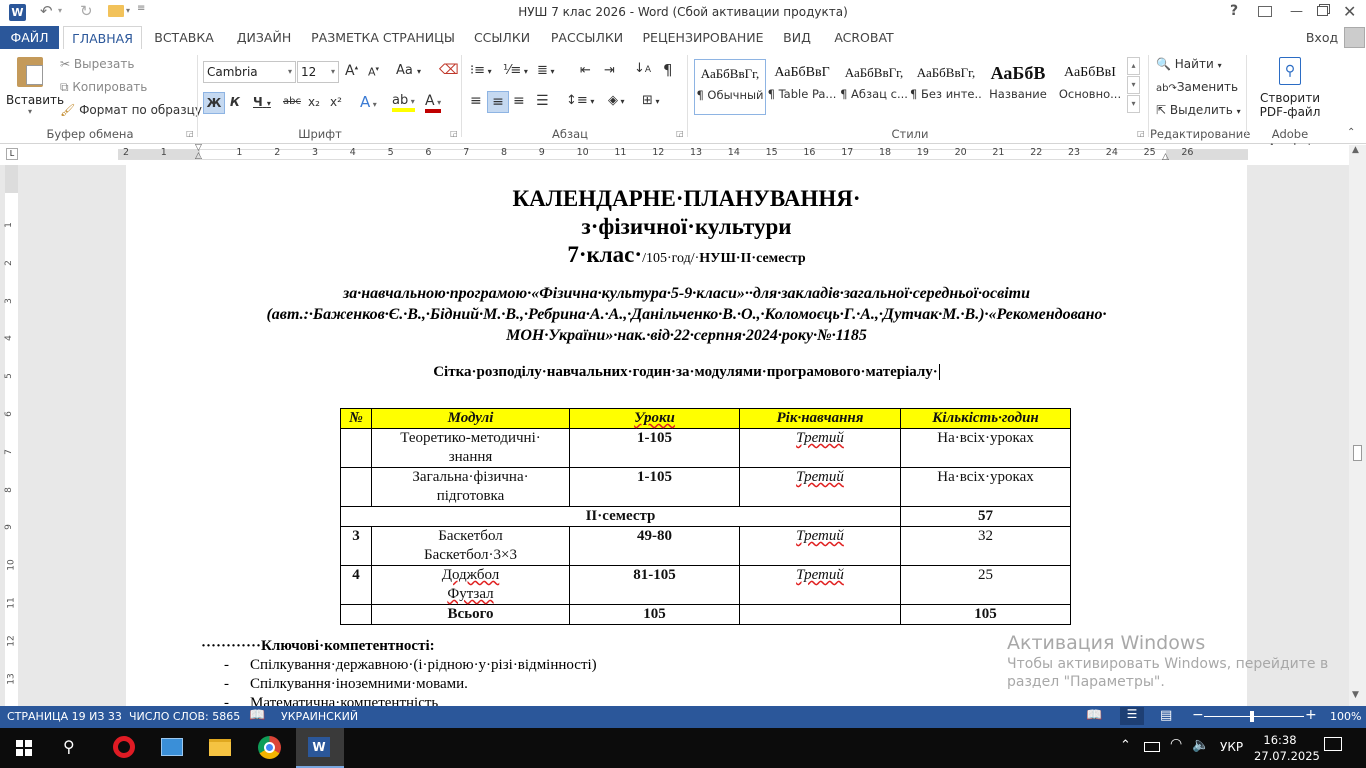 The height and width of the screenshot is (768, 1366). I want to click on tab-references: ССЫЛКИ, so click(502, 37).